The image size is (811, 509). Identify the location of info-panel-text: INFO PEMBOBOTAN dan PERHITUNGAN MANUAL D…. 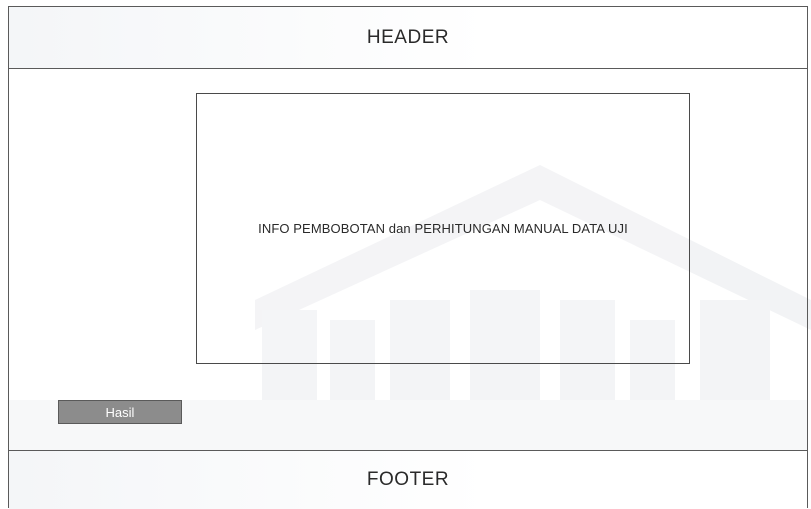
(443, 228).